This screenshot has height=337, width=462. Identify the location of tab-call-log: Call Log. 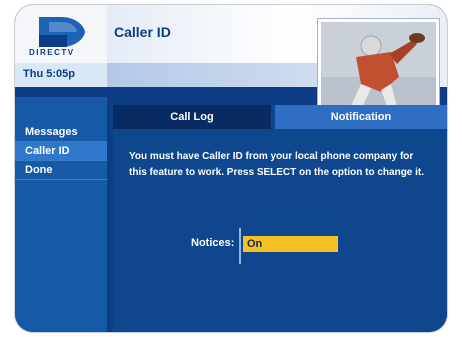
(192, 117).